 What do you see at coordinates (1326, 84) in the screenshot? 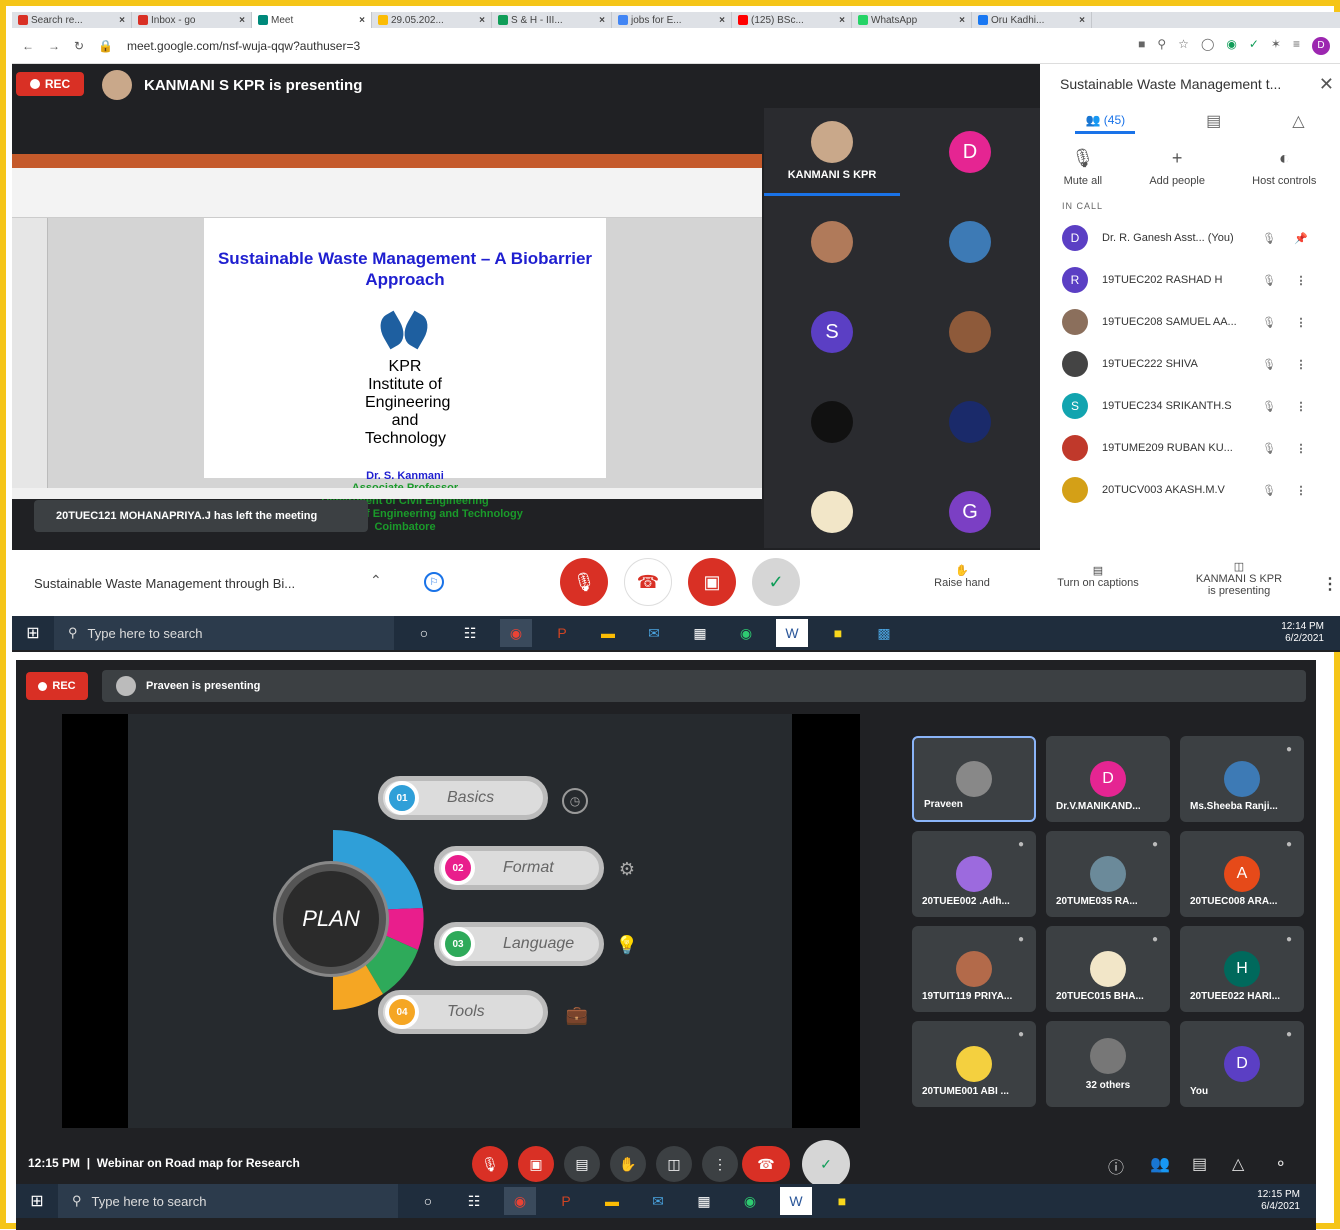
I see `close-icon: ✕` at bounding box center [1326, 84].